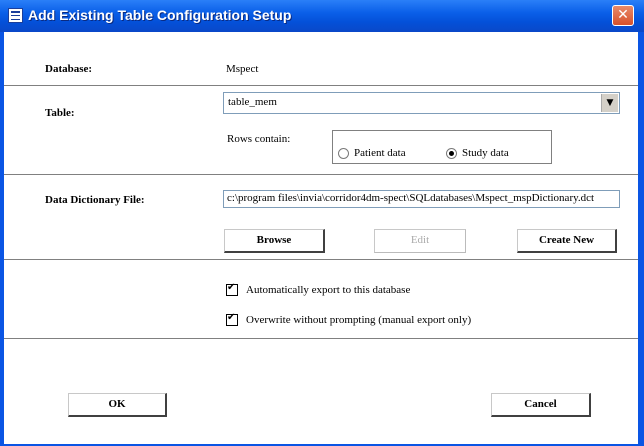 This screenshot has width=644, height=446. I want to click on table-label: Table:, so click(60, 113).